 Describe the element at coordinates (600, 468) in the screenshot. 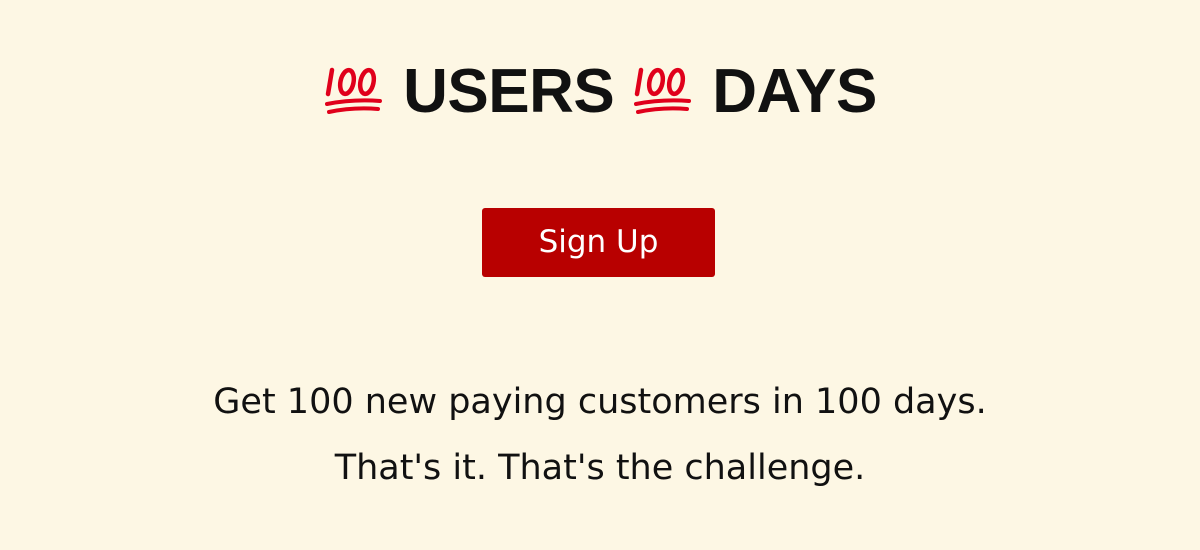

I see `tagline-line-2: That's it. That's the challenge.` at that location.